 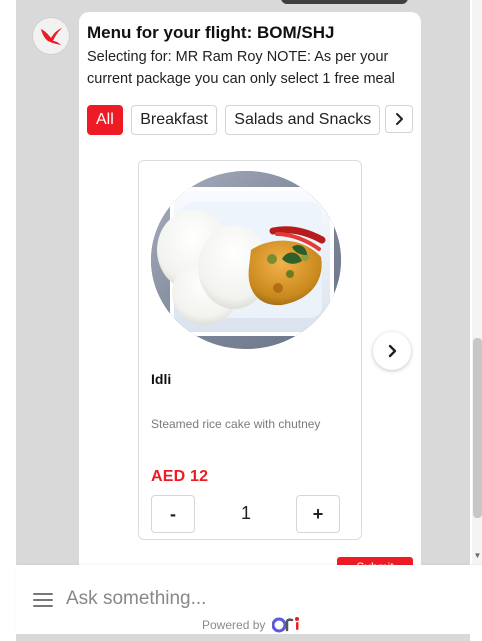 What do you see at coordinates (286, 625) in the screenshot?
I see `ori-logo` at bounding box center [286, 625].